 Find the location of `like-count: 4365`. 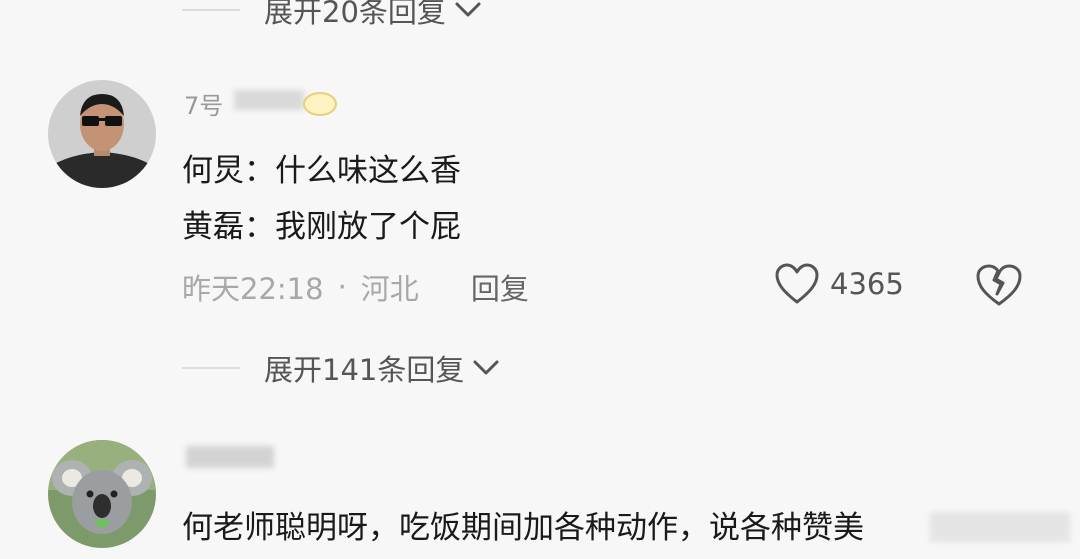

like-count: 4365 is located at coordinates (867, 284).